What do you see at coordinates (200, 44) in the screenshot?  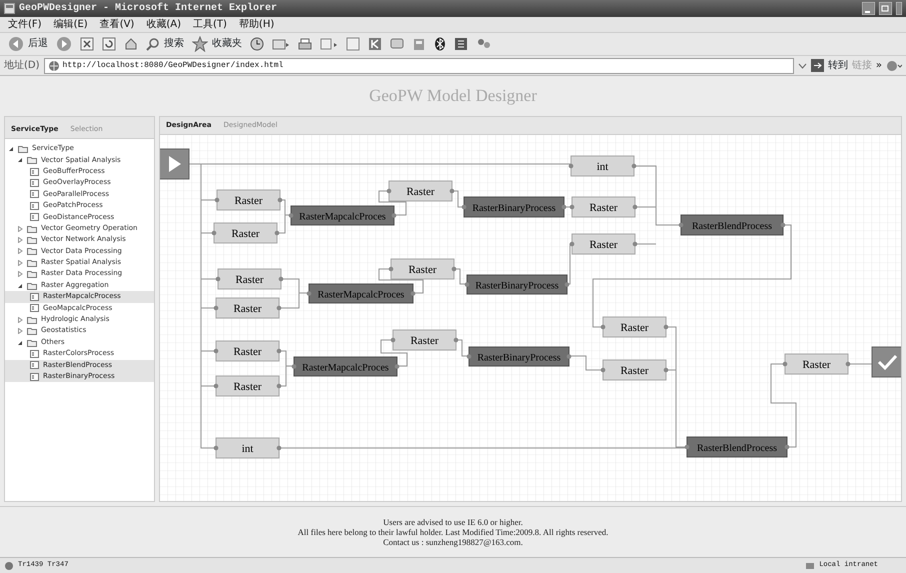 I see `star-icon` at bounding box center [200, 44].